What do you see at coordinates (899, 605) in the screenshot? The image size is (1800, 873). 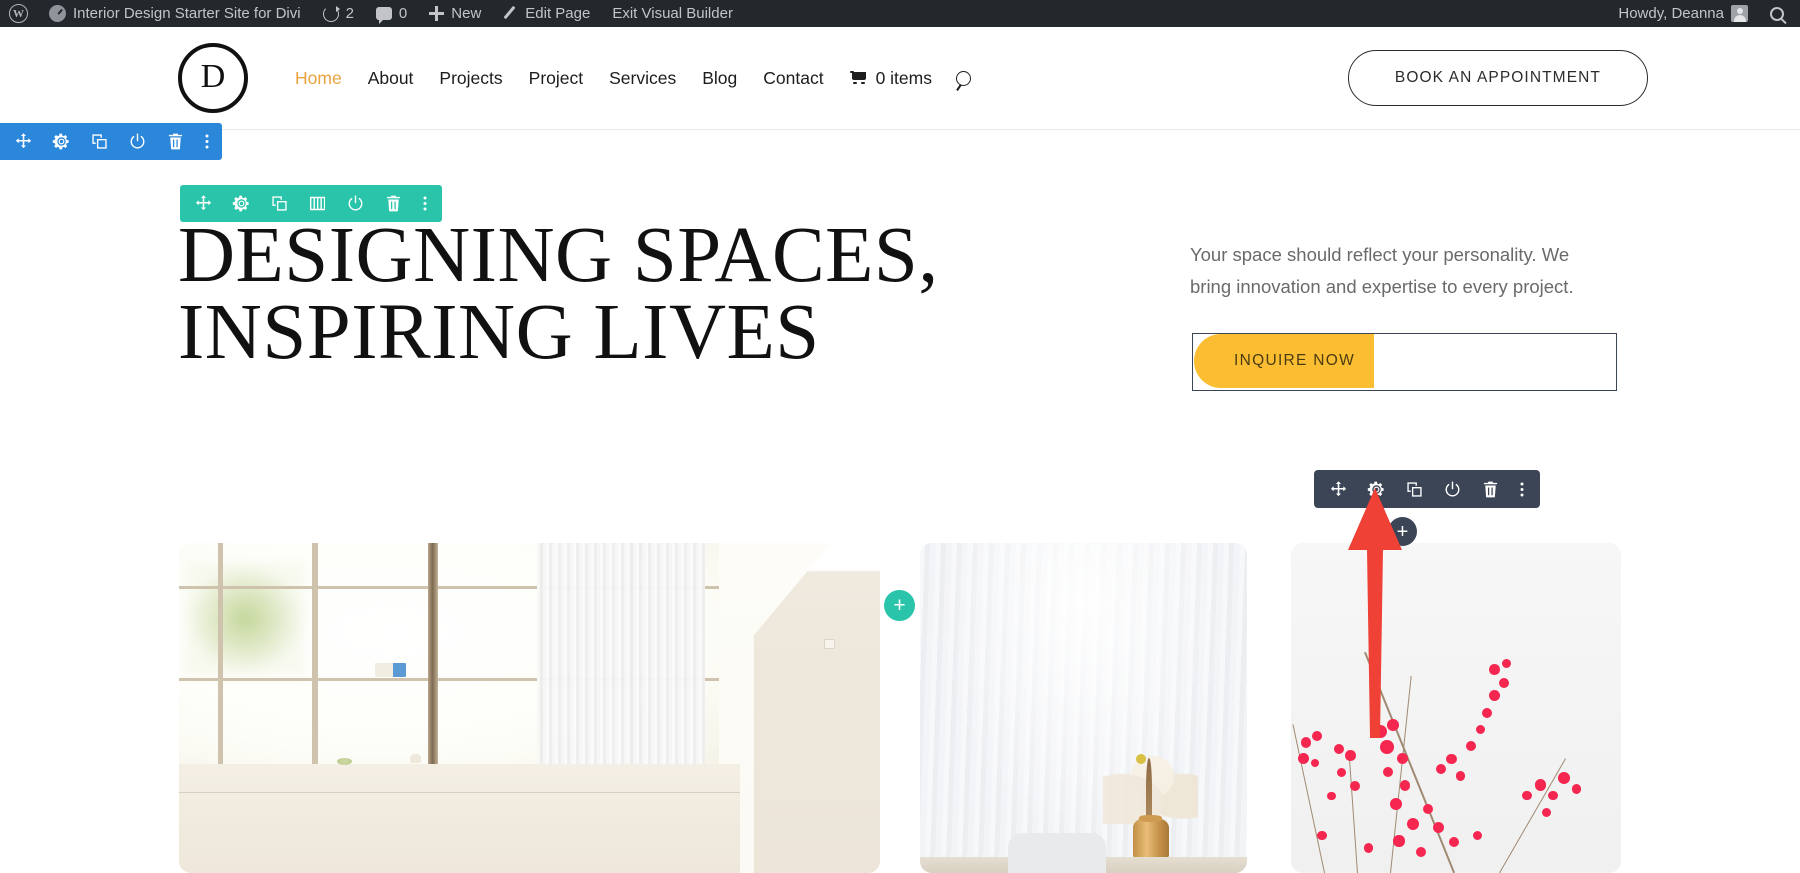 I see `add-row-button: +` at bounding box center [899, 605].